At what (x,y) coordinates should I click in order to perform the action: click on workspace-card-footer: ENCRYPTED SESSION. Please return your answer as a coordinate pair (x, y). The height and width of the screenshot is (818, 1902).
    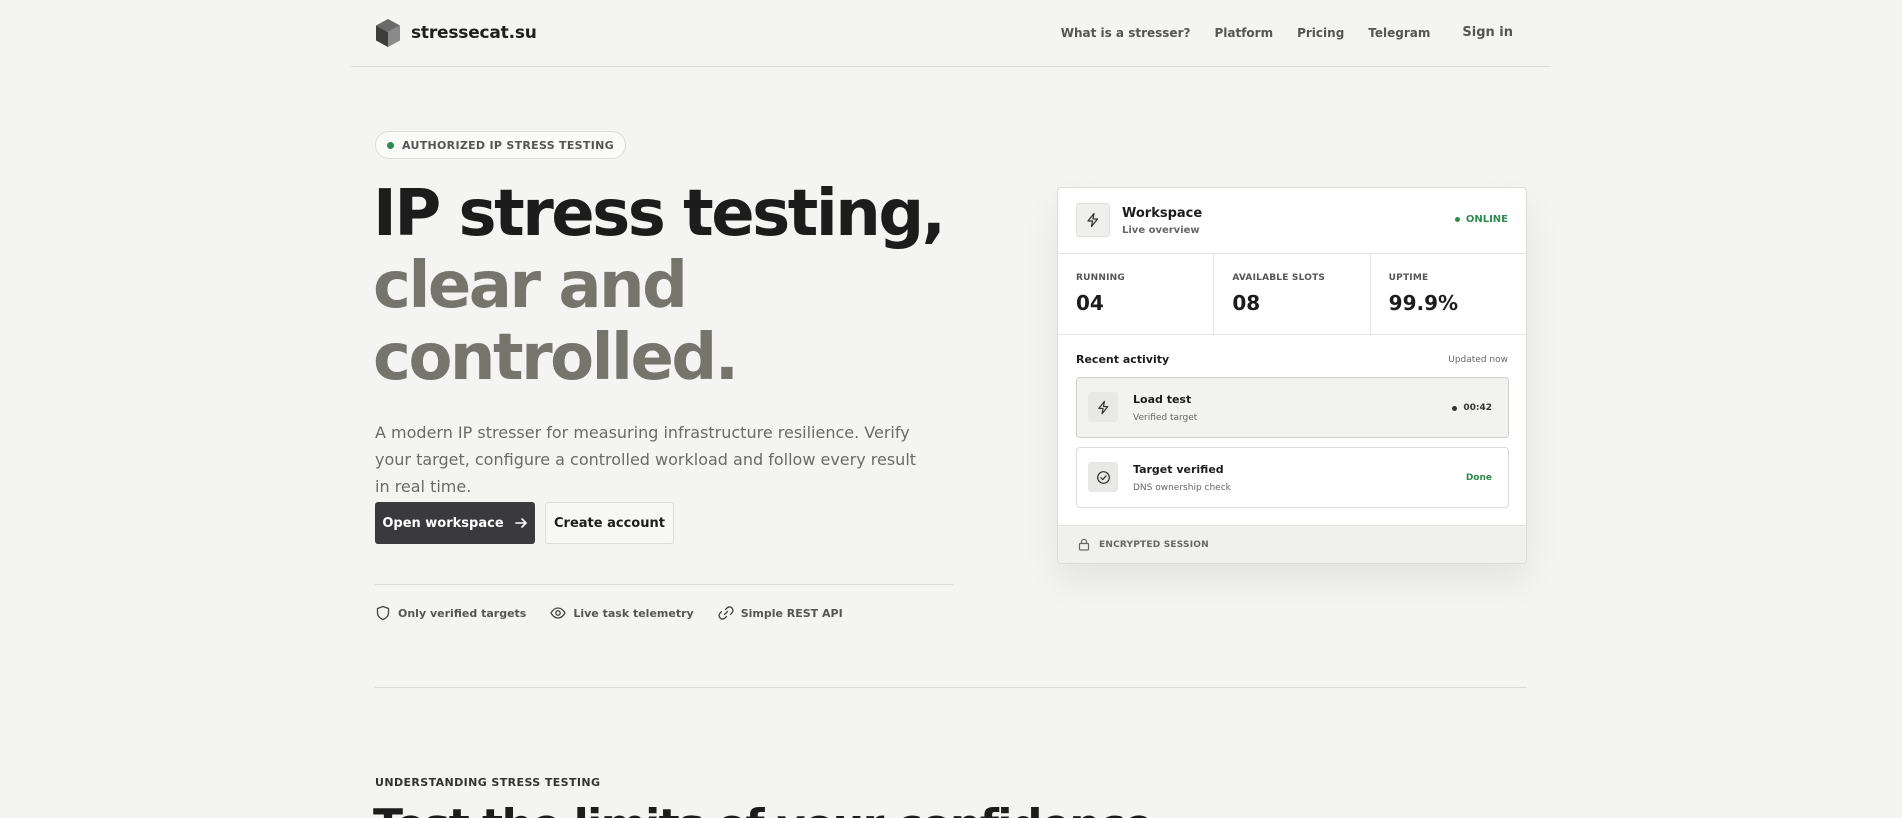
    Looking at the image, I should click on (1292, 544).